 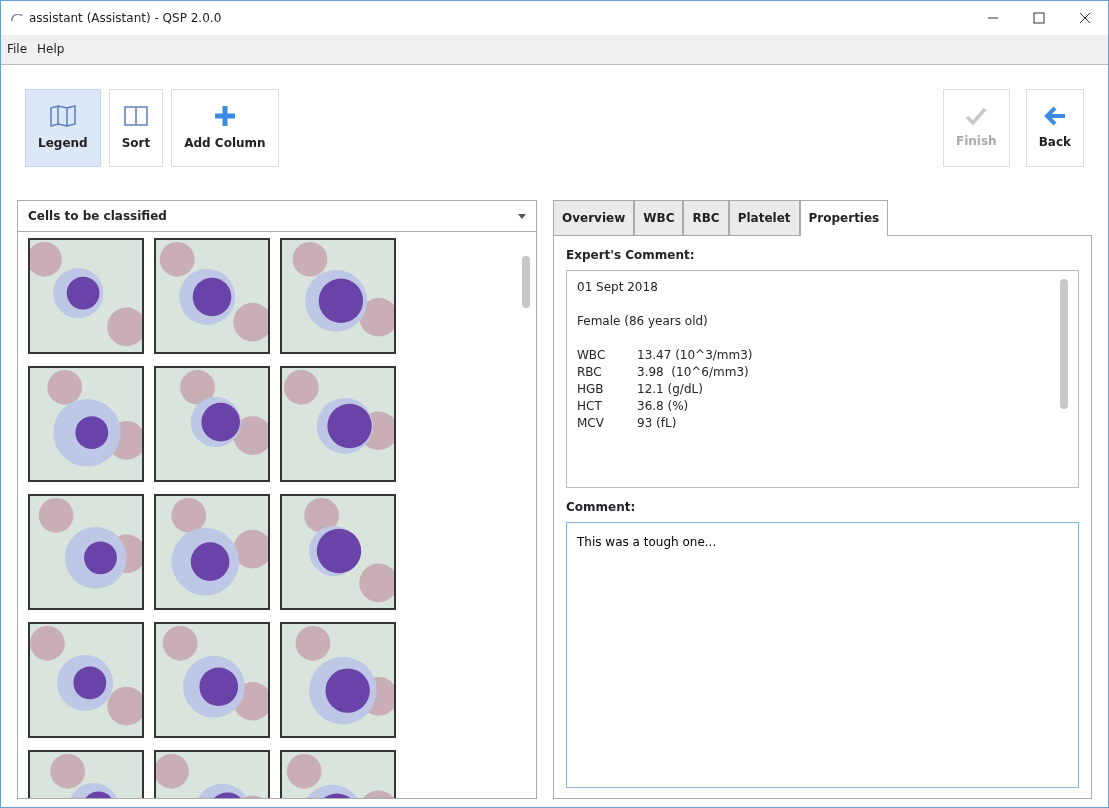 I want to click on lab-name: MCV, so click(x=591, y=424).